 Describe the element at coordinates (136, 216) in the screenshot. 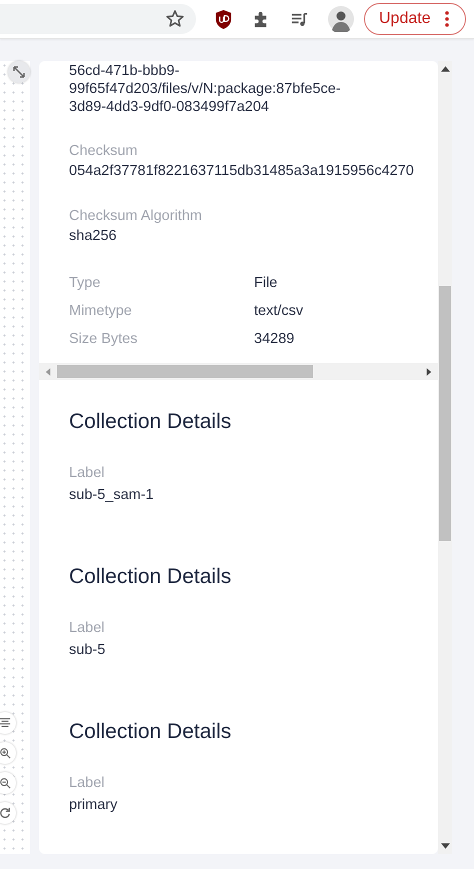

I see `field-label: Checksum Algorithm` at that location.